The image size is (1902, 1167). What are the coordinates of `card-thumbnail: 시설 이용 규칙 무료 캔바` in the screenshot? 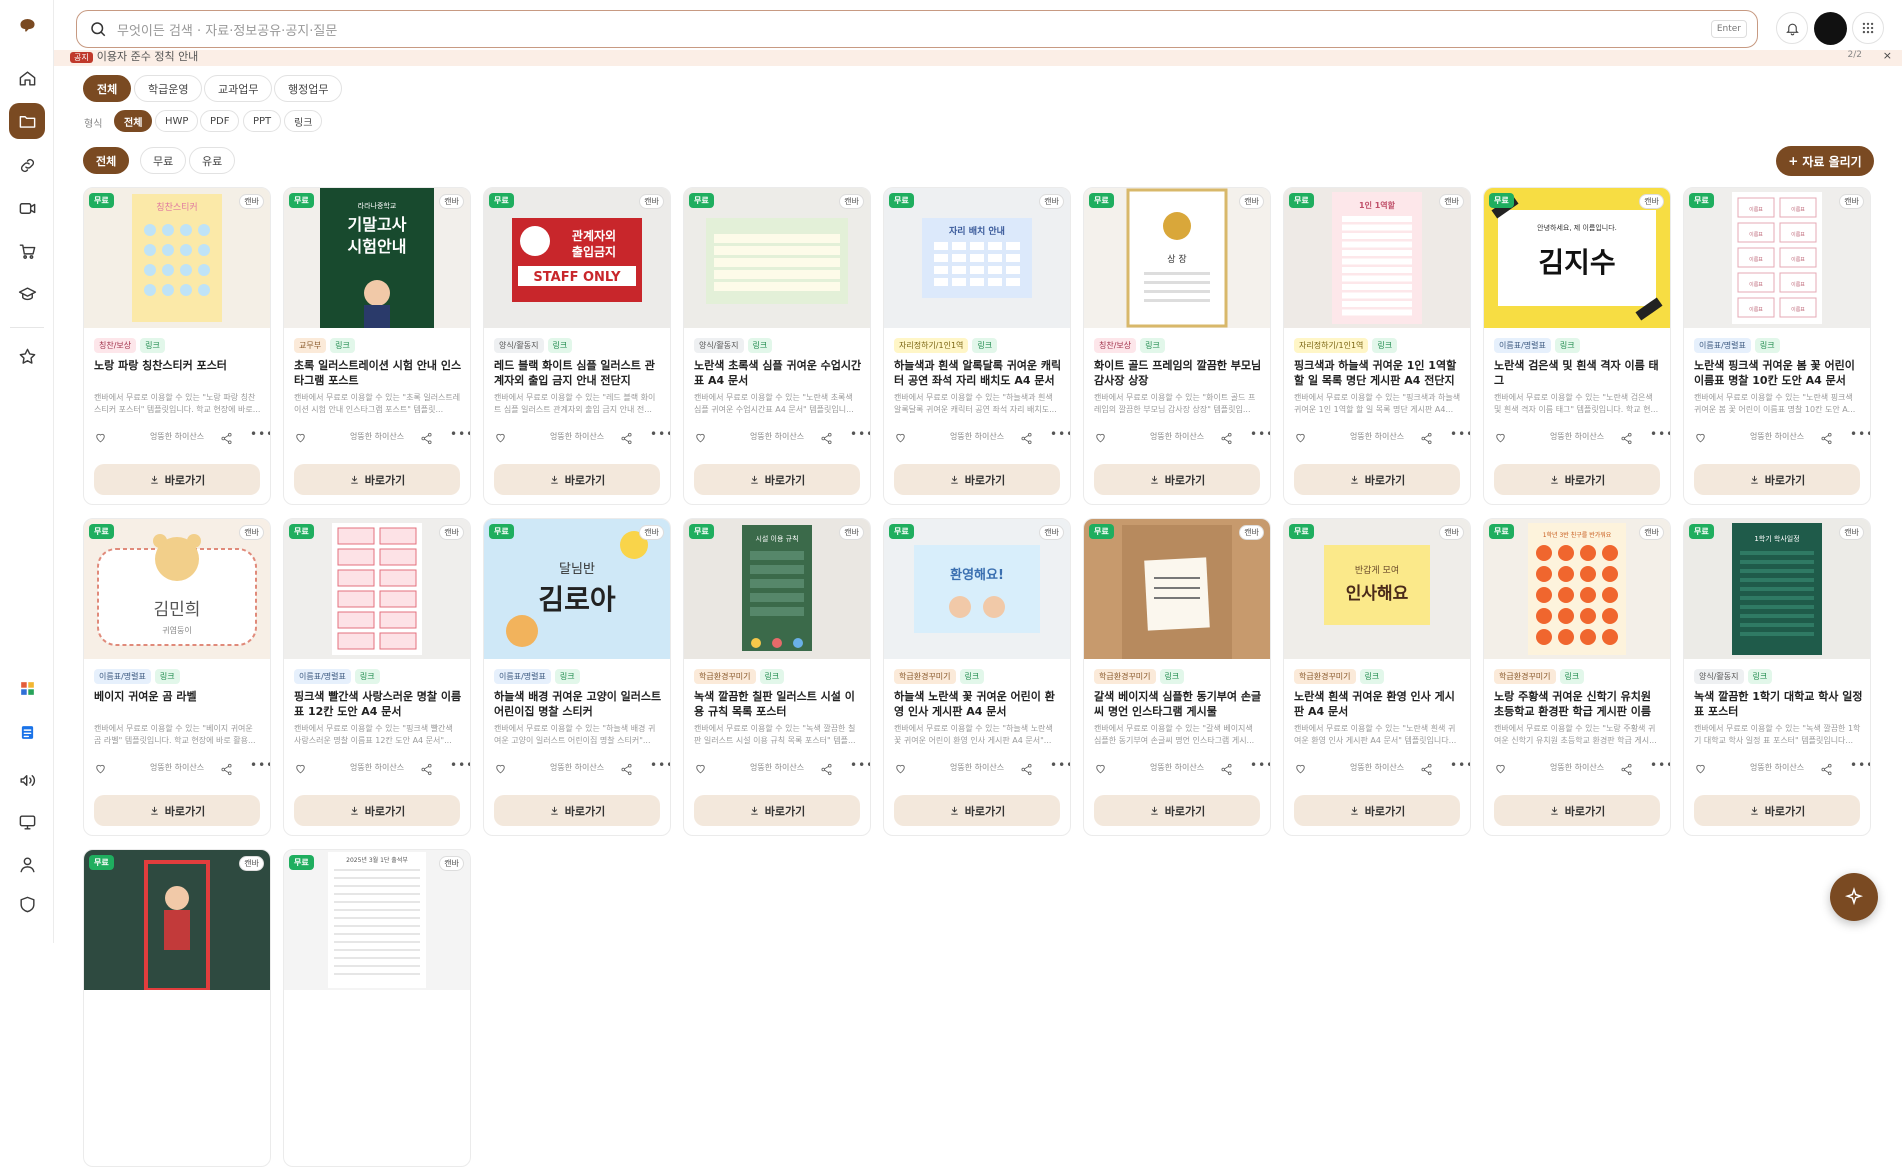 It's located at (777, 589).